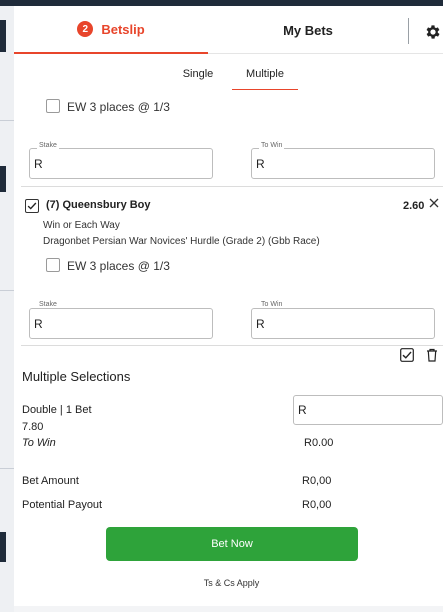  Describe the element at coordinates (32, 206) in the screenshot. I see `selection-checkbox-checked` at that location.